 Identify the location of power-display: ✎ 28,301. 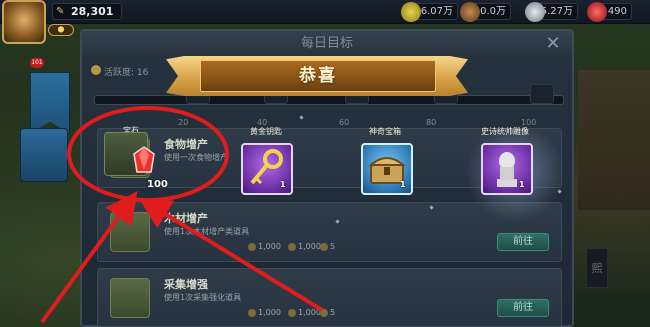
(87, 11).